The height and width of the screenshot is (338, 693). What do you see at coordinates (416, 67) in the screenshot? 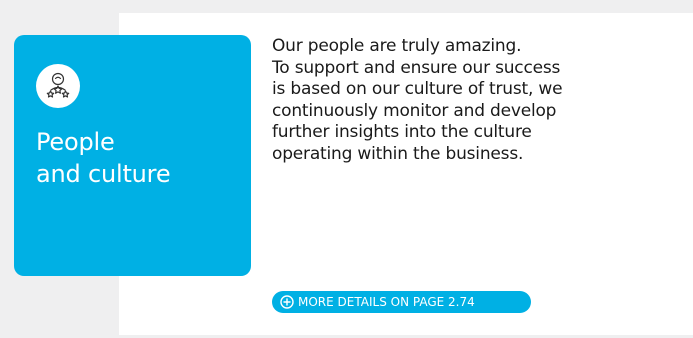
I see `body-line: To support and ensure our success` at bounding box center [416, 67].